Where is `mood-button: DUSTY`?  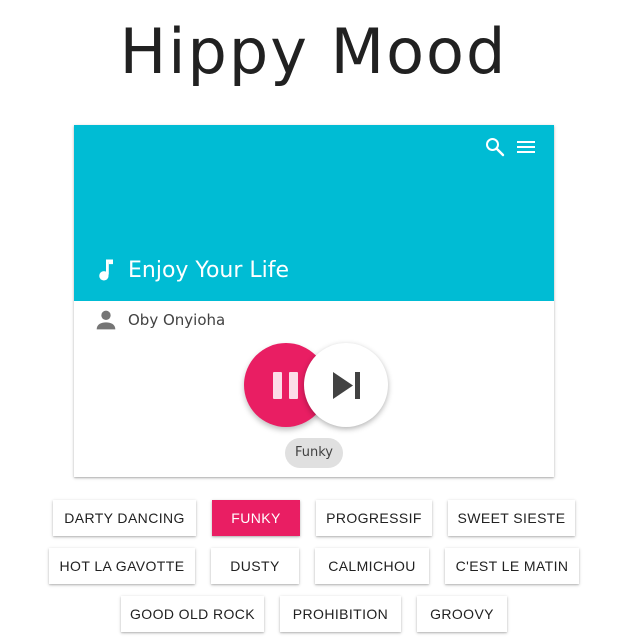 mood-button: DUSTY is located at coordinates (255, 566).